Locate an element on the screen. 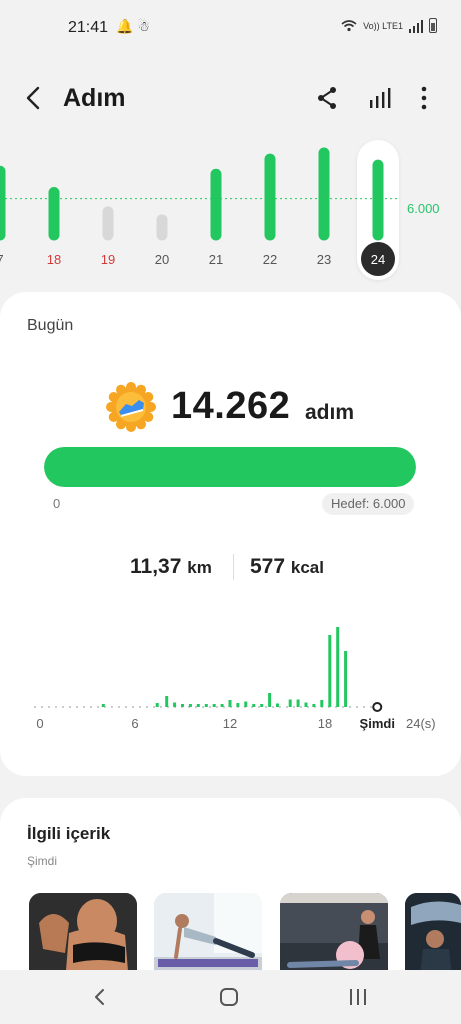 The image size is (461, 1024). nav-back-icon is located at coordinates (99, 997).